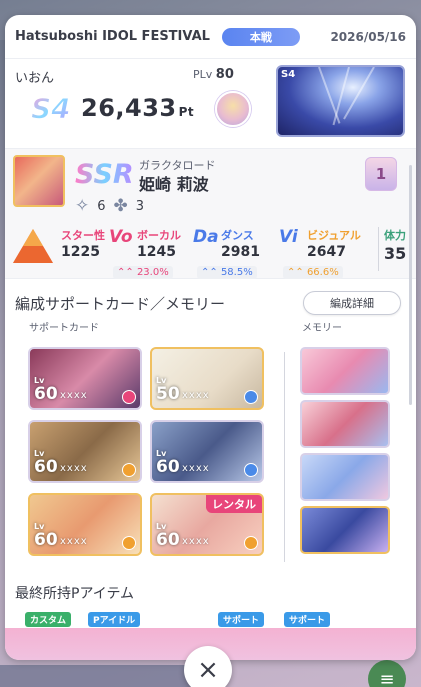  Describe the element at coordinates (121, 237) in the screenshot. I see `vocal-icon: Vo` at that location.